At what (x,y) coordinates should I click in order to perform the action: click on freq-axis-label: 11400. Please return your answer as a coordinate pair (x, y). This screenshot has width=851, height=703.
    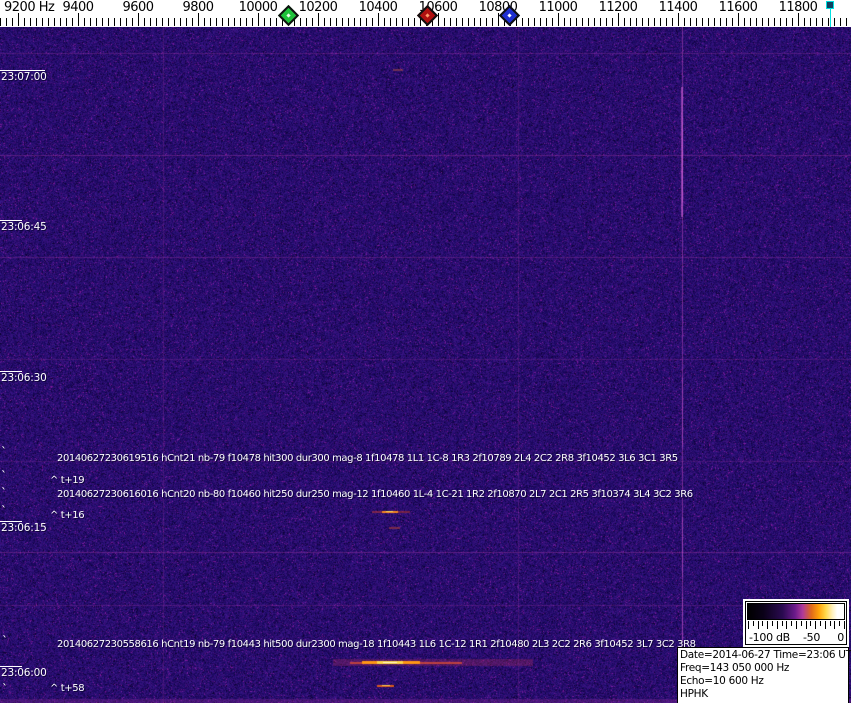
    Looking at the image, I should click on (678, 7).